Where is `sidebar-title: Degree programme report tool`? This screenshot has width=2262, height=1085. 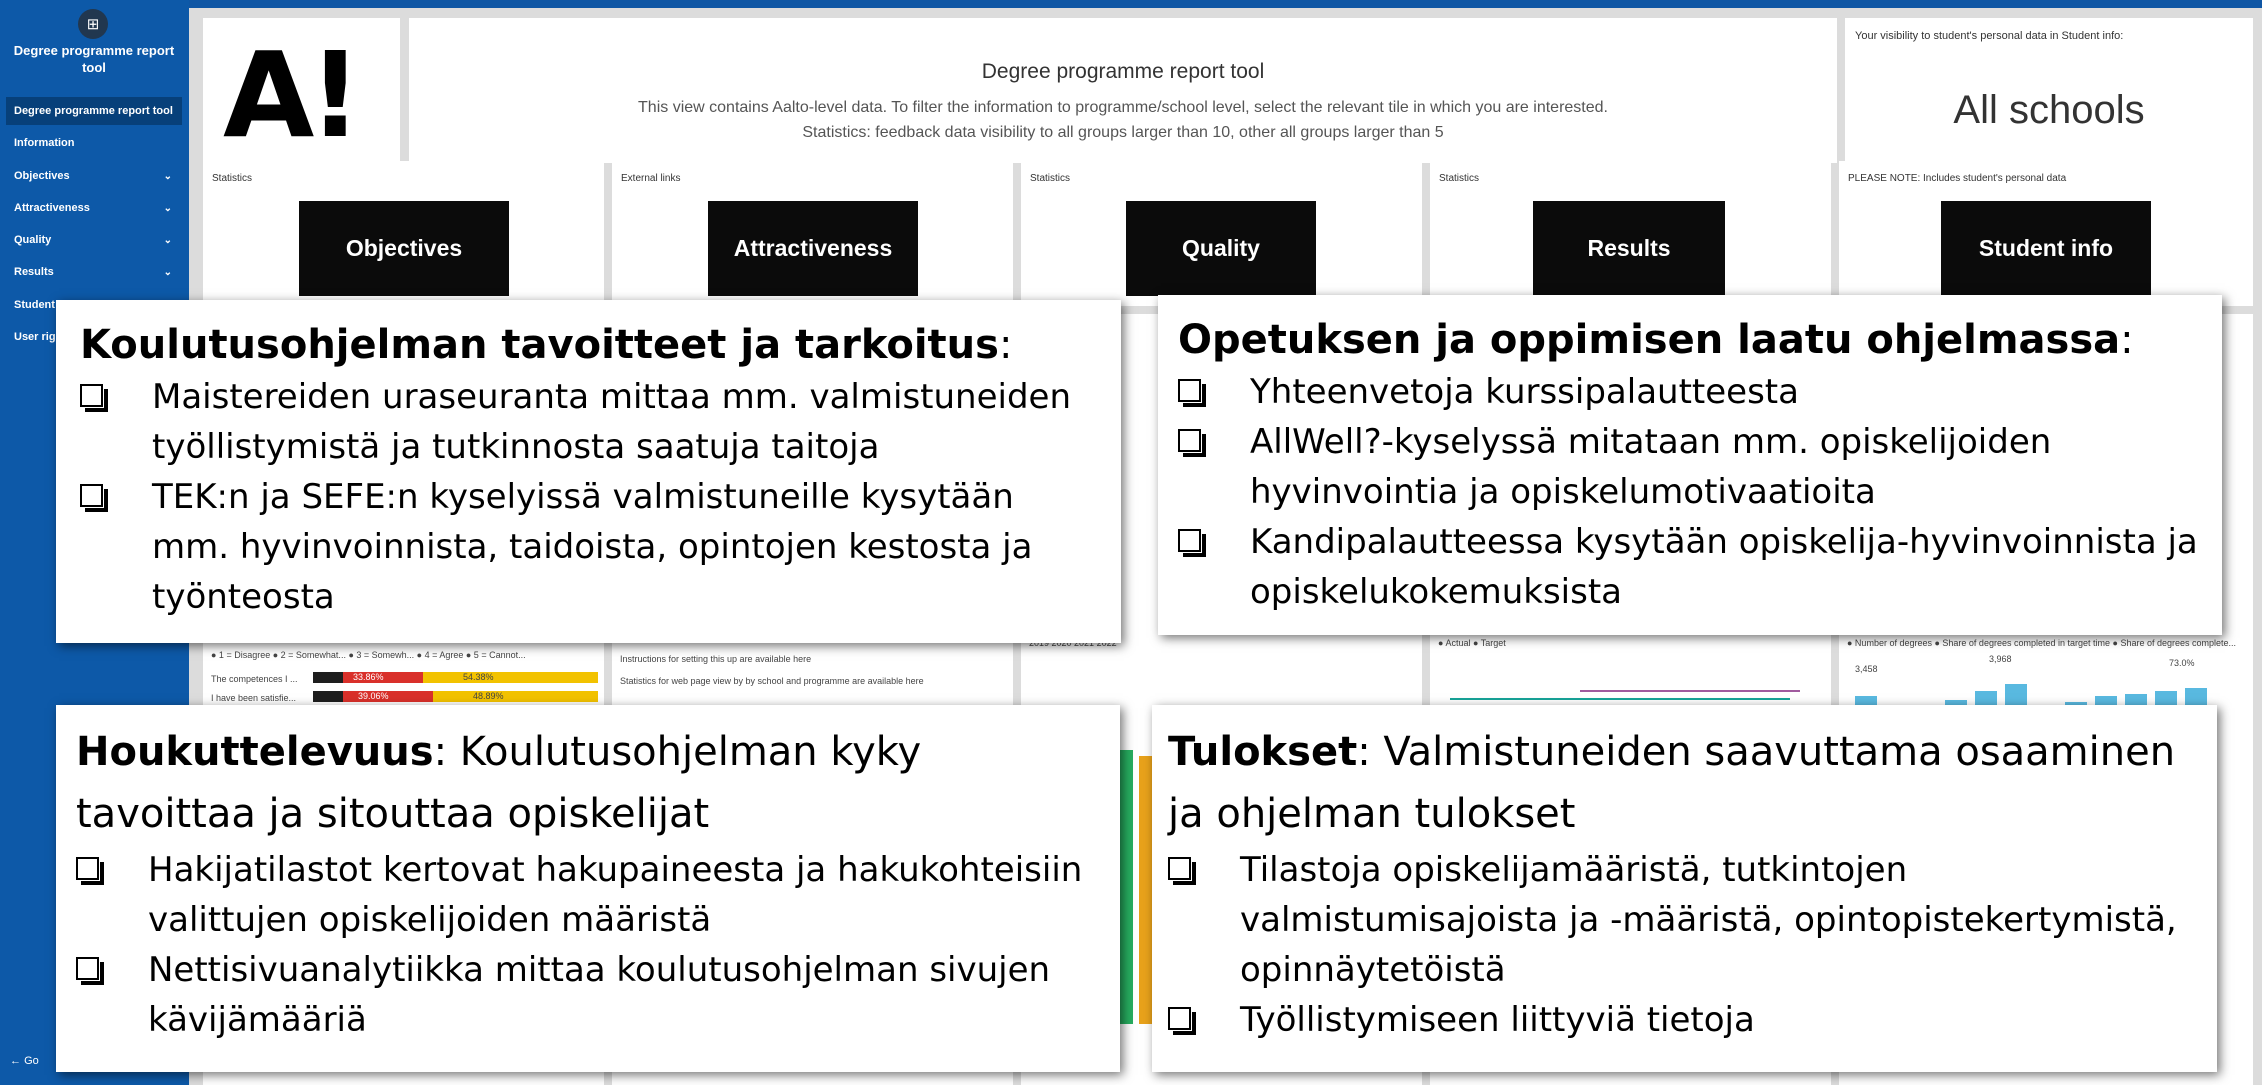
sidebar-title: Degree programme report tool is located at coordinates (94, 59).